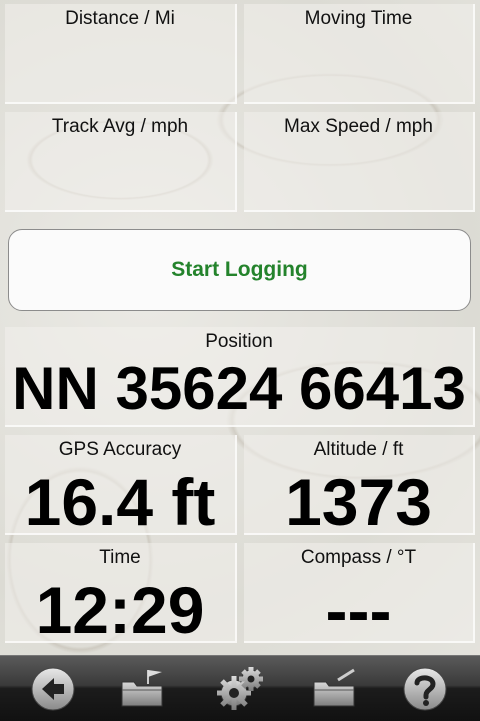 This screenshot has width=480, height=721. Describe the element at coordinates (358, 449) in the screenshot. I see `altitude-label: Altitude / ft` at that location.